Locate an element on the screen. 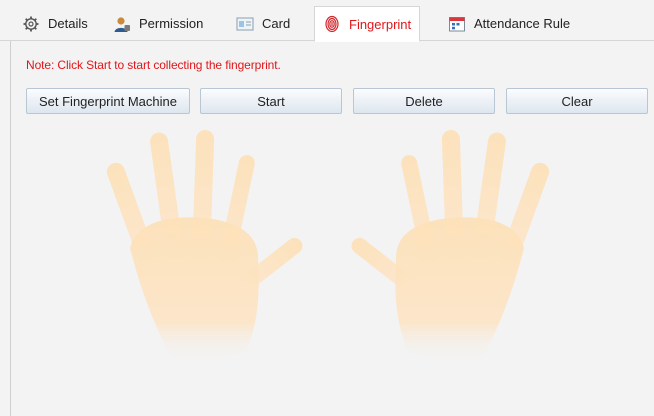 This screenshot has height=416, width=654. gear-icon is located at coordinates (31, 24).